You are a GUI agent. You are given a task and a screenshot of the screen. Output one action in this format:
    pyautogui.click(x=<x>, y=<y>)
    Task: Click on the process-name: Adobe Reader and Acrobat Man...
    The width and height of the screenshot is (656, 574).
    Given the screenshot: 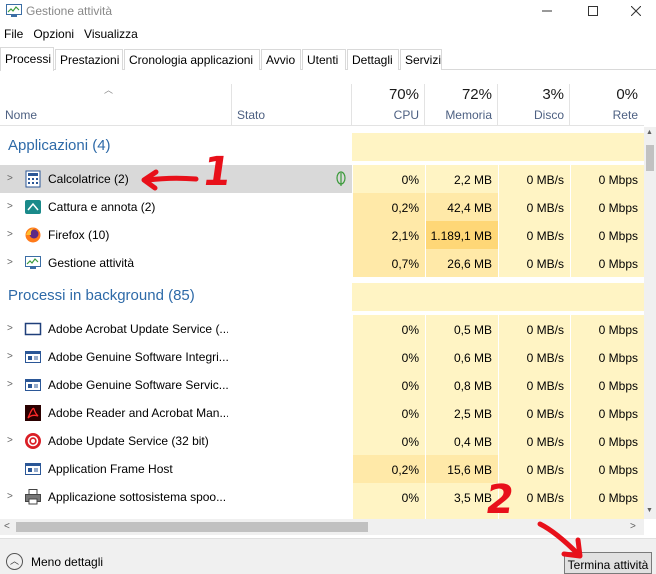 What is the action you would take?
    pyautogui.click(x=138, y=413)
    